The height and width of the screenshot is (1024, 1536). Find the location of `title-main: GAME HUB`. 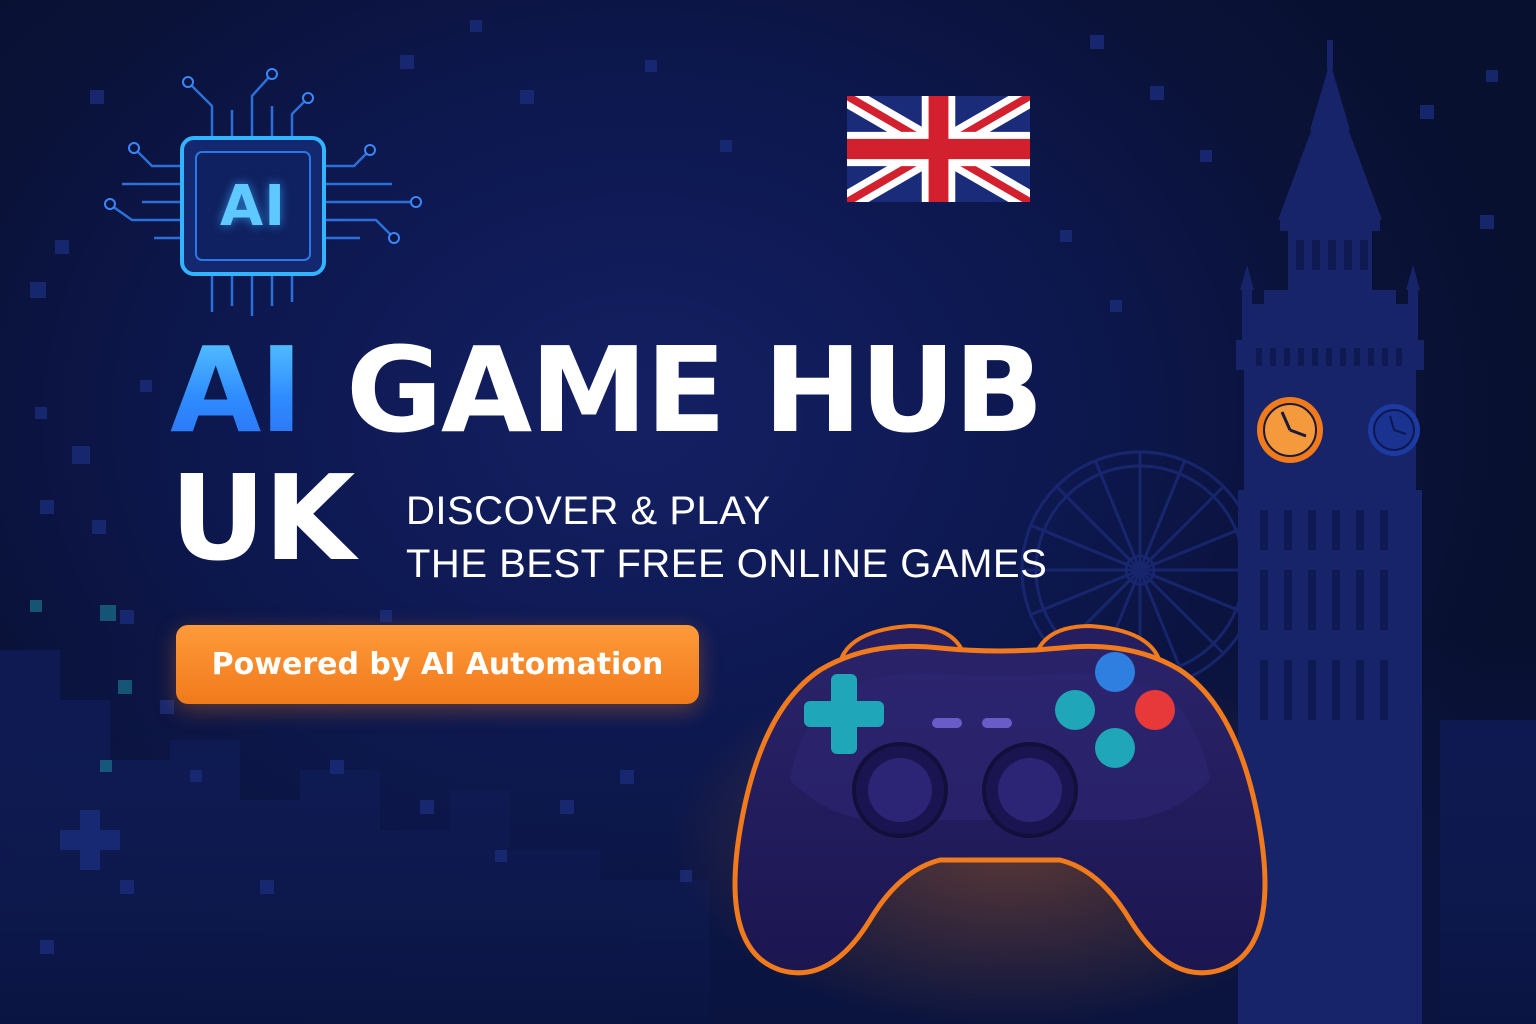

title-main: GAME HUB is located at coordinates (695, 390).